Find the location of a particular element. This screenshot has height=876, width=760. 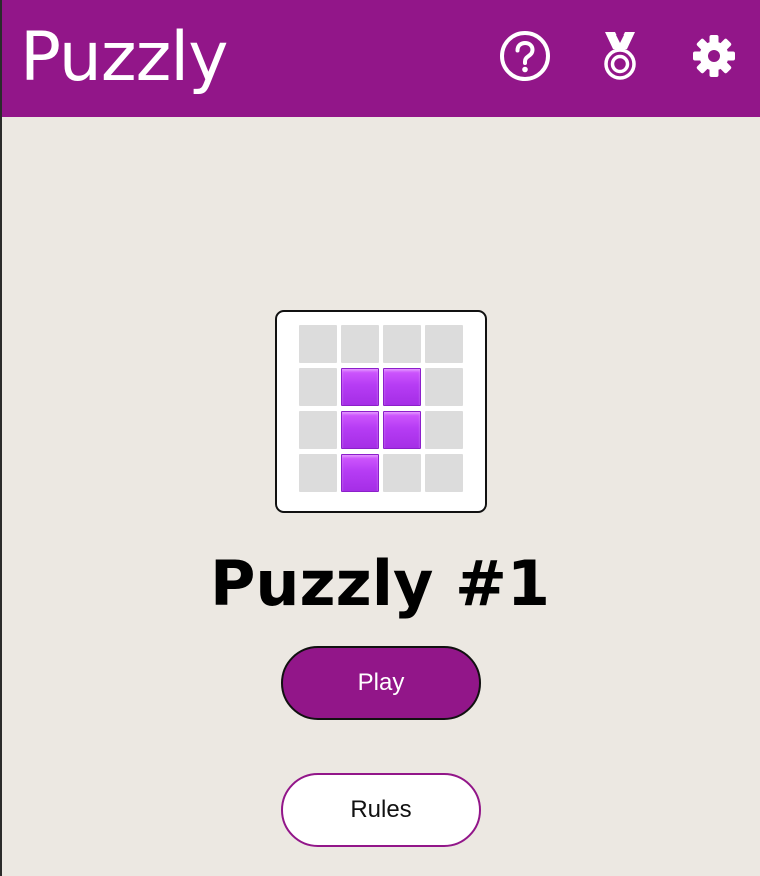

rules-button-label: Rules is located at coordinates (381, 809).